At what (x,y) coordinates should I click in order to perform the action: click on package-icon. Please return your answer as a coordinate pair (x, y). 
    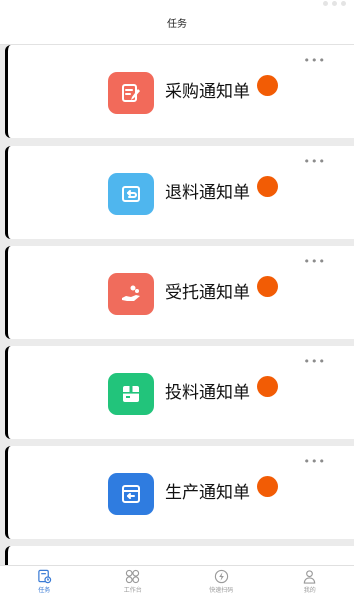
    Looking at the image, I should click on (131, 394).